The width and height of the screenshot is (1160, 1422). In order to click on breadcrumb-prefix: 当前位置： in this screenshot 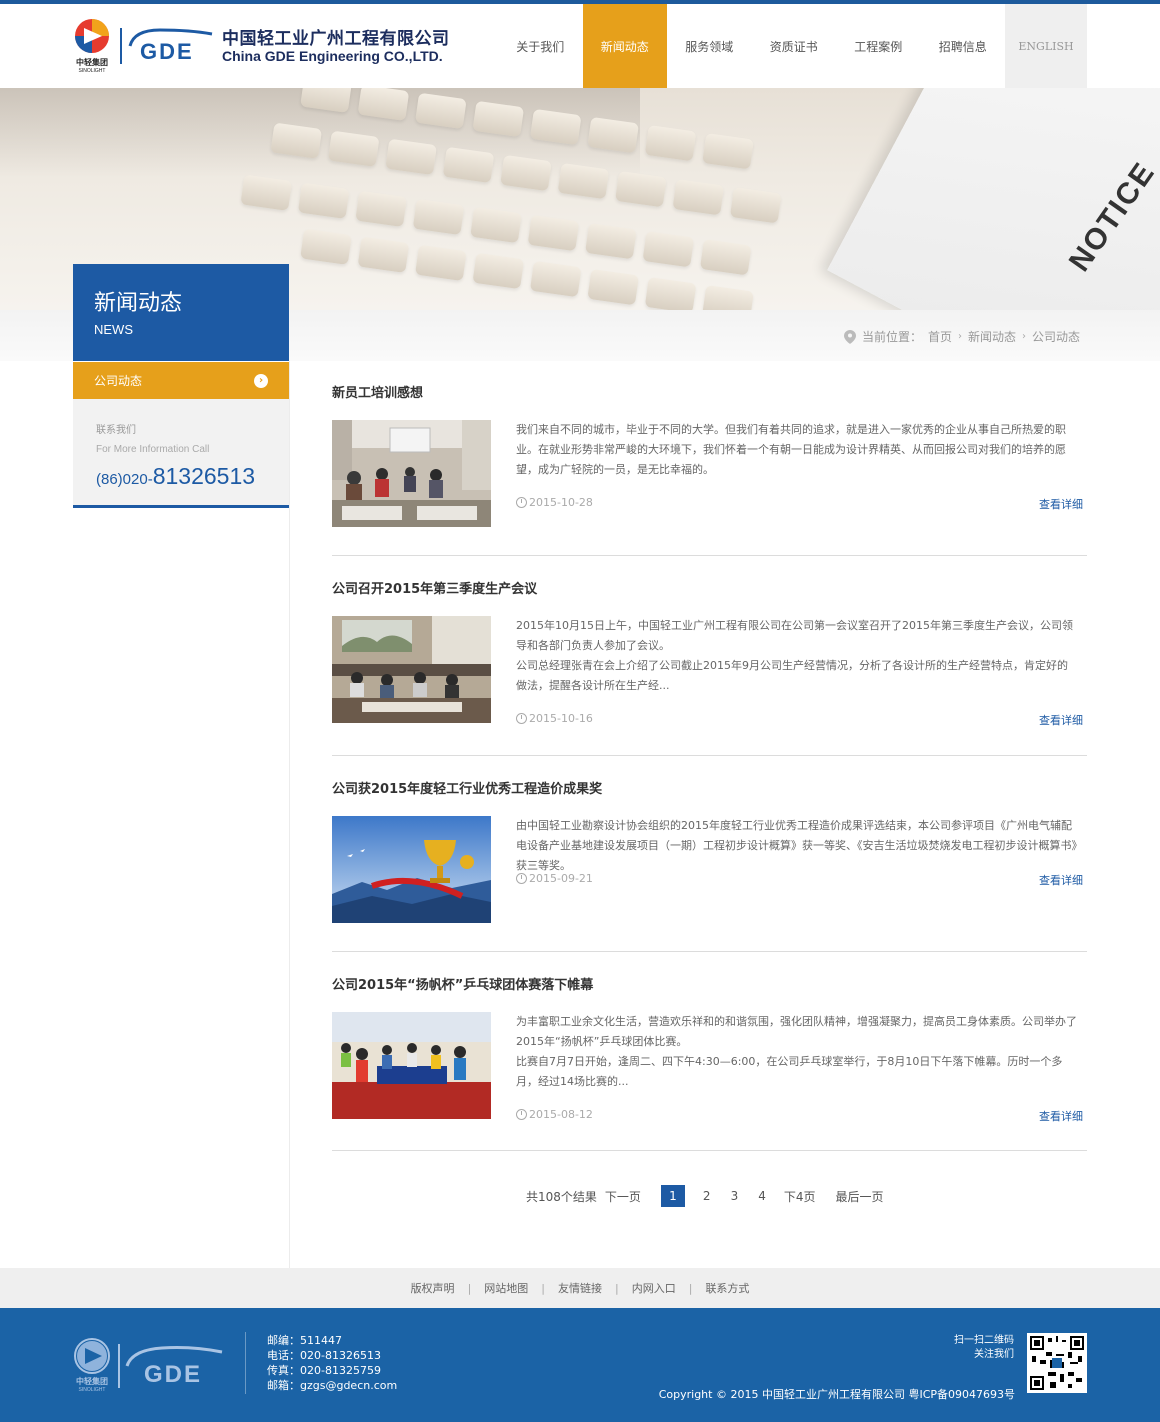, I will do `click(891, 337)`.